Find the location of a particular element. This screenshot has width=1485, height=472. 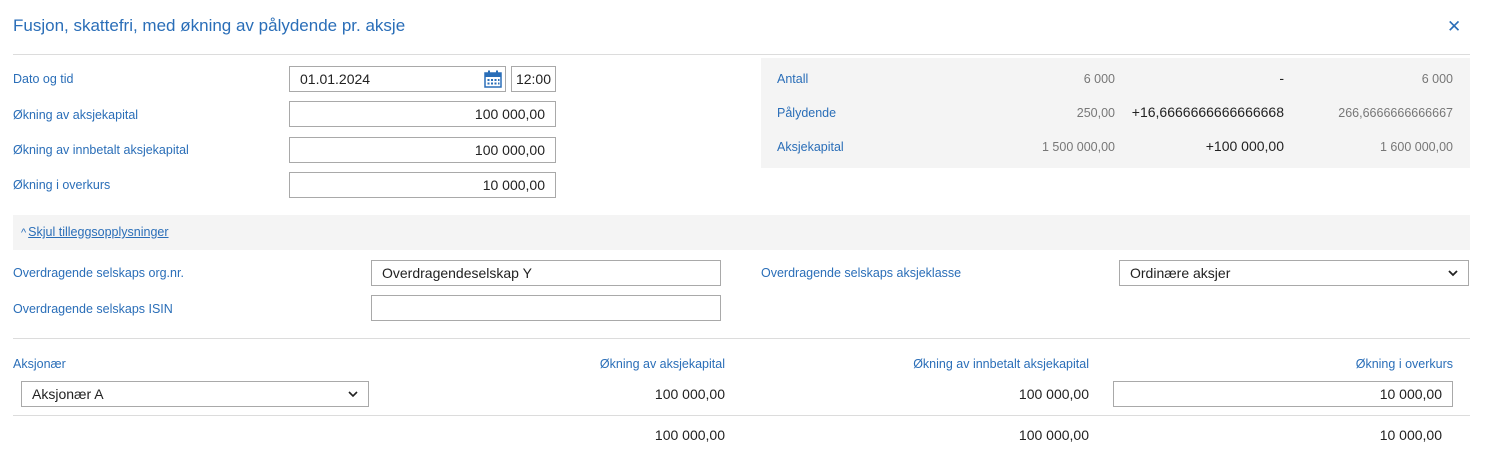

paid-capital-increase-label: Økning av innbetalt aksjekapital is located at coordinates (101, 150).